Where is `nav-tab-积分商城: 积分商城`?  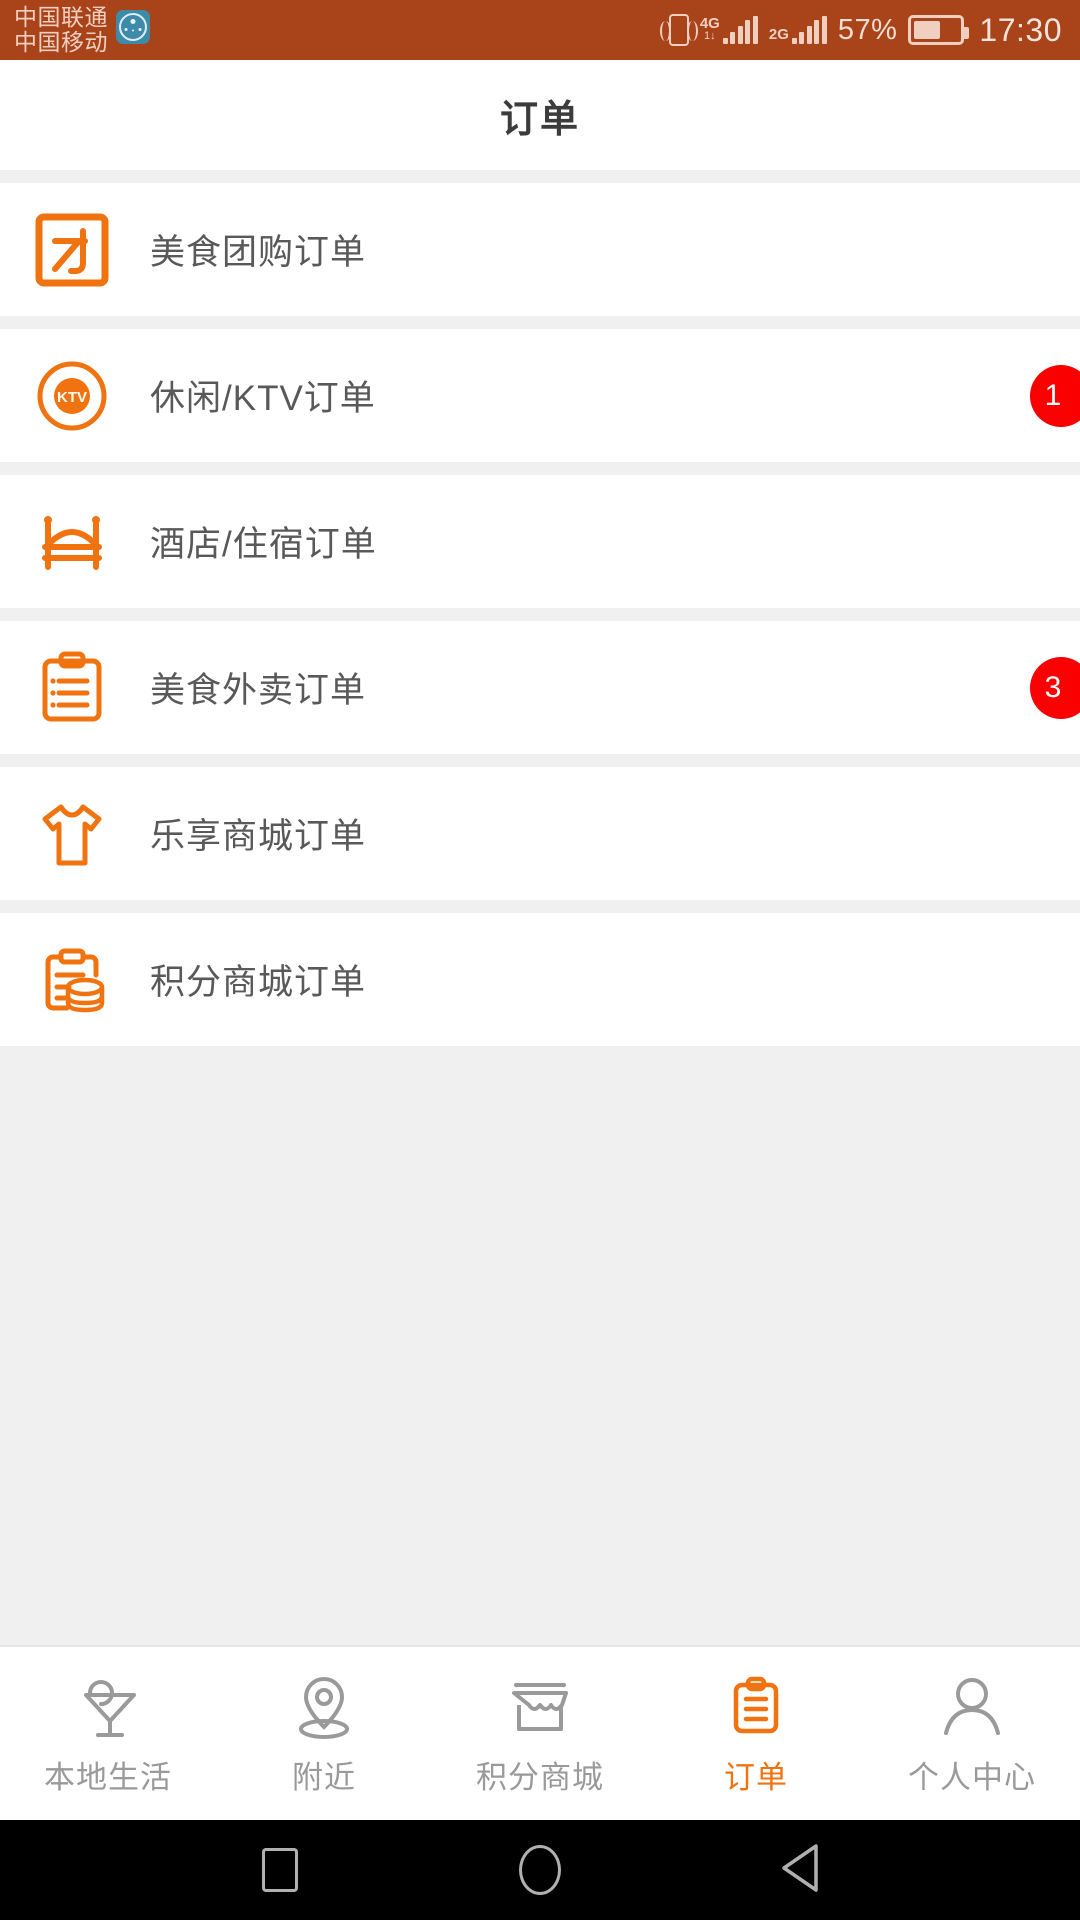 nav-tab-积分商城: 积分商城 is located at coordinates (540, 1733).